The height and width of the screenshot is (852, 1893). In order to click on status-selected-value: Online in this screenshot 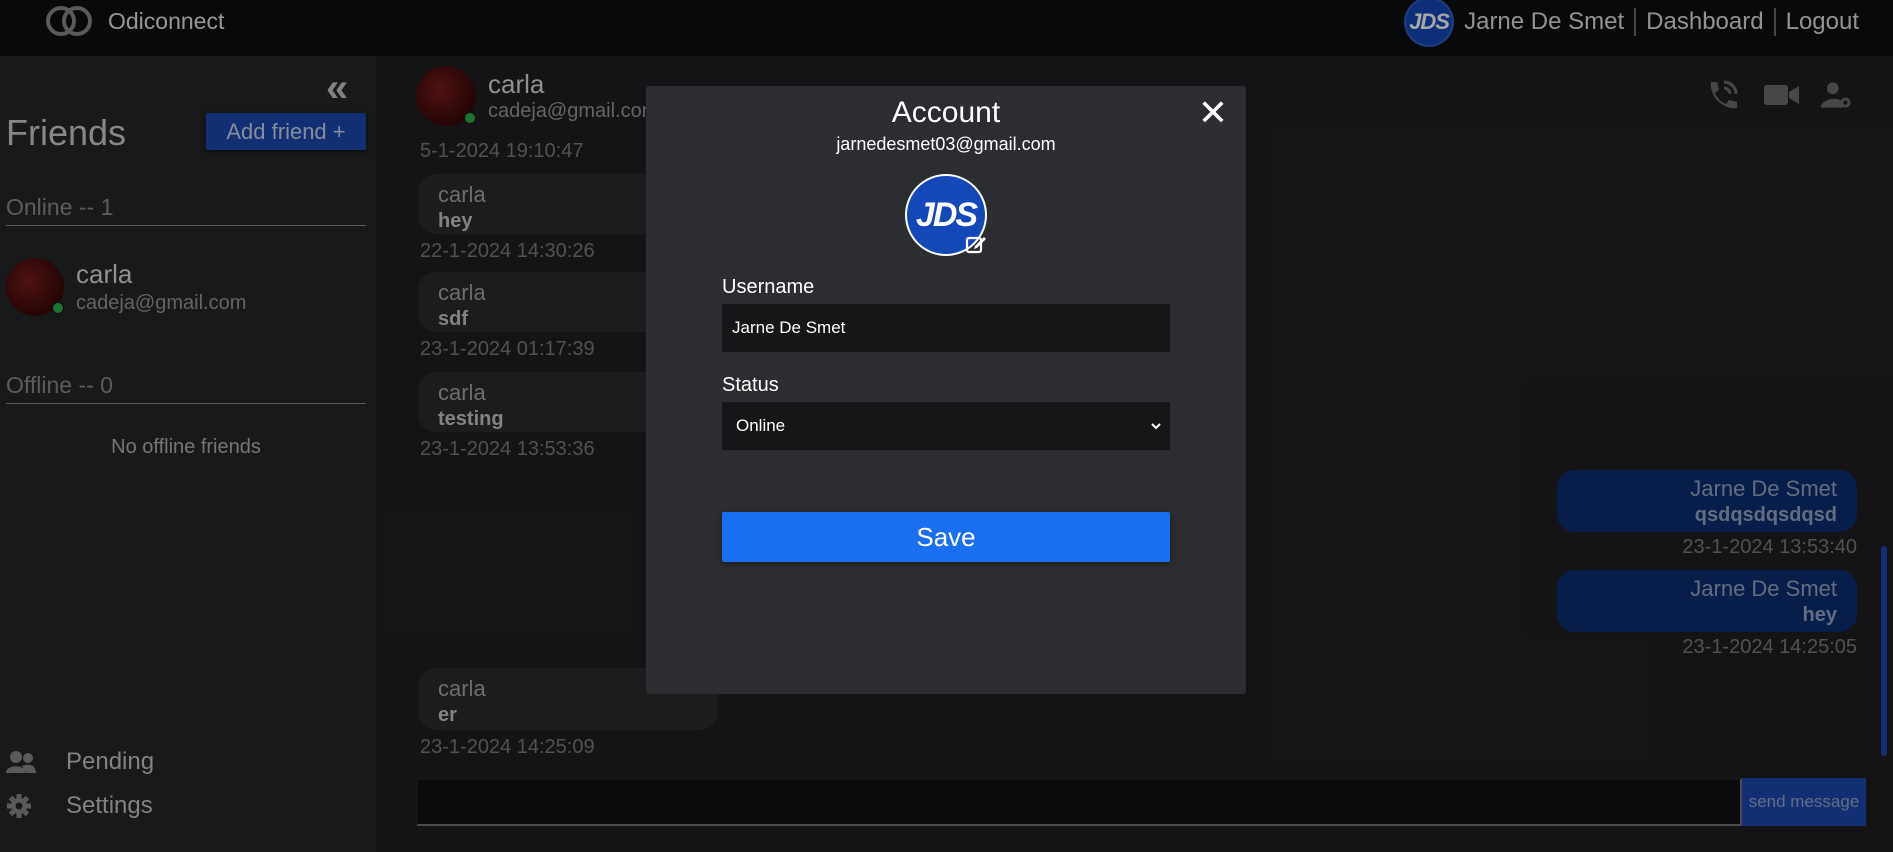, I will do `click(761, 425)`.